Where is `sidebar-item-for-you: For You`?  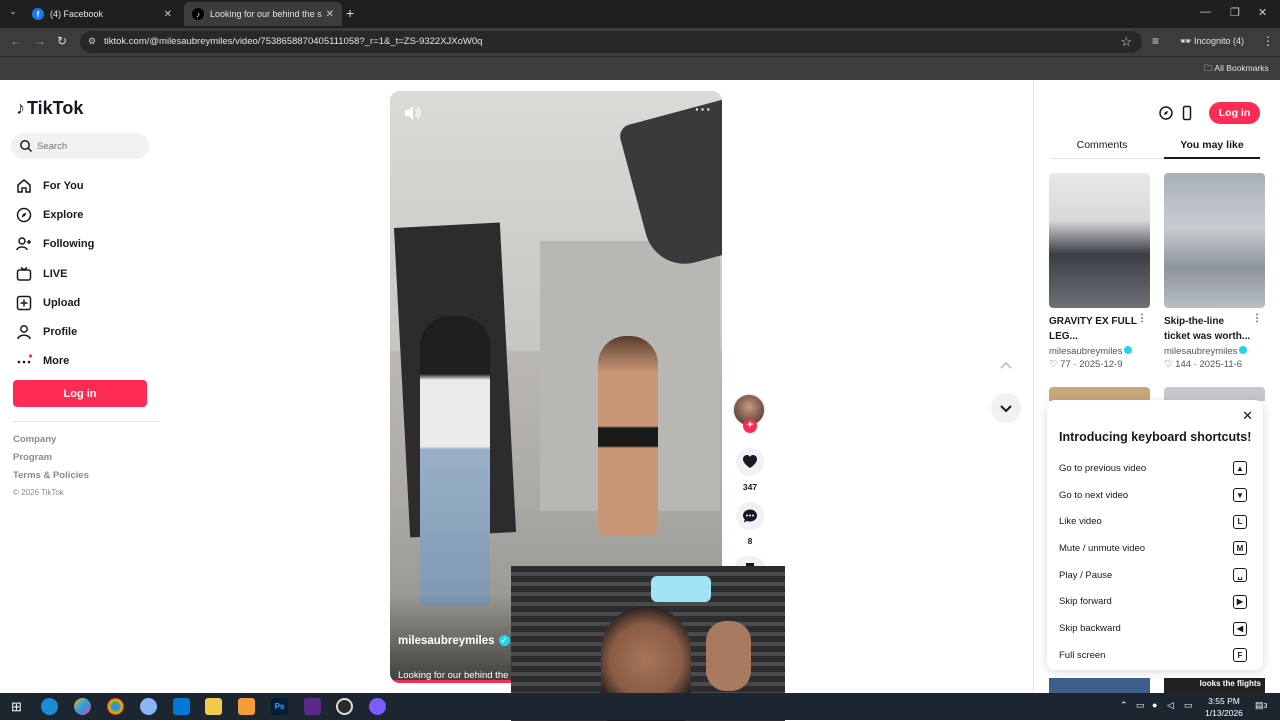 sidebar-item-for-you: For You is located at coordinates (54, 185).